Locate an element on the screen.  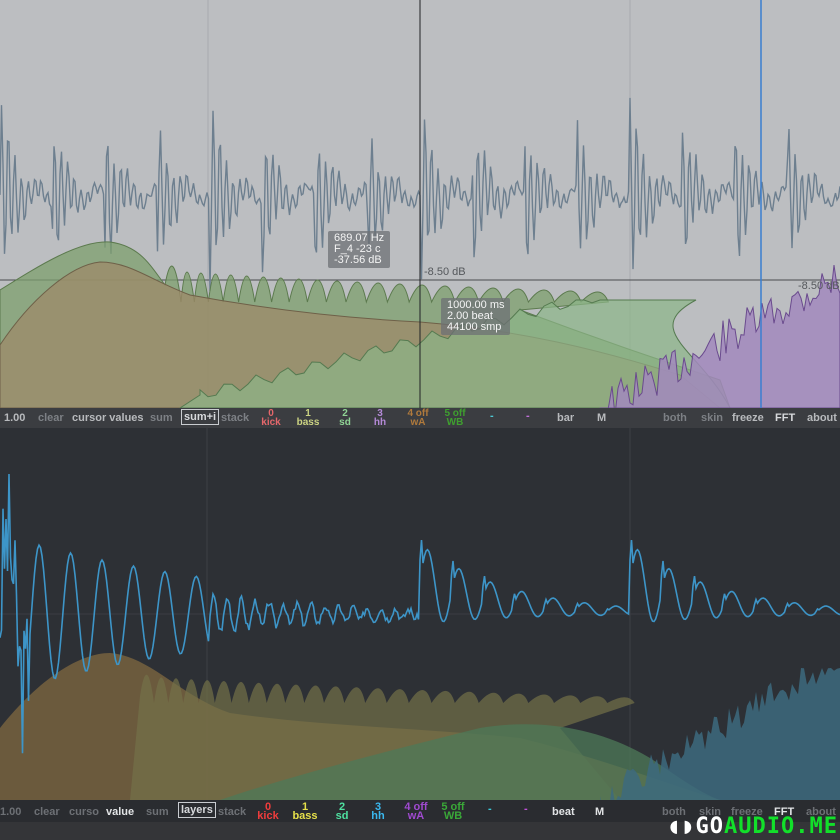
goaudio-logo: ◖◗GOAUDIO.ME is located at coordinates (752, 827).